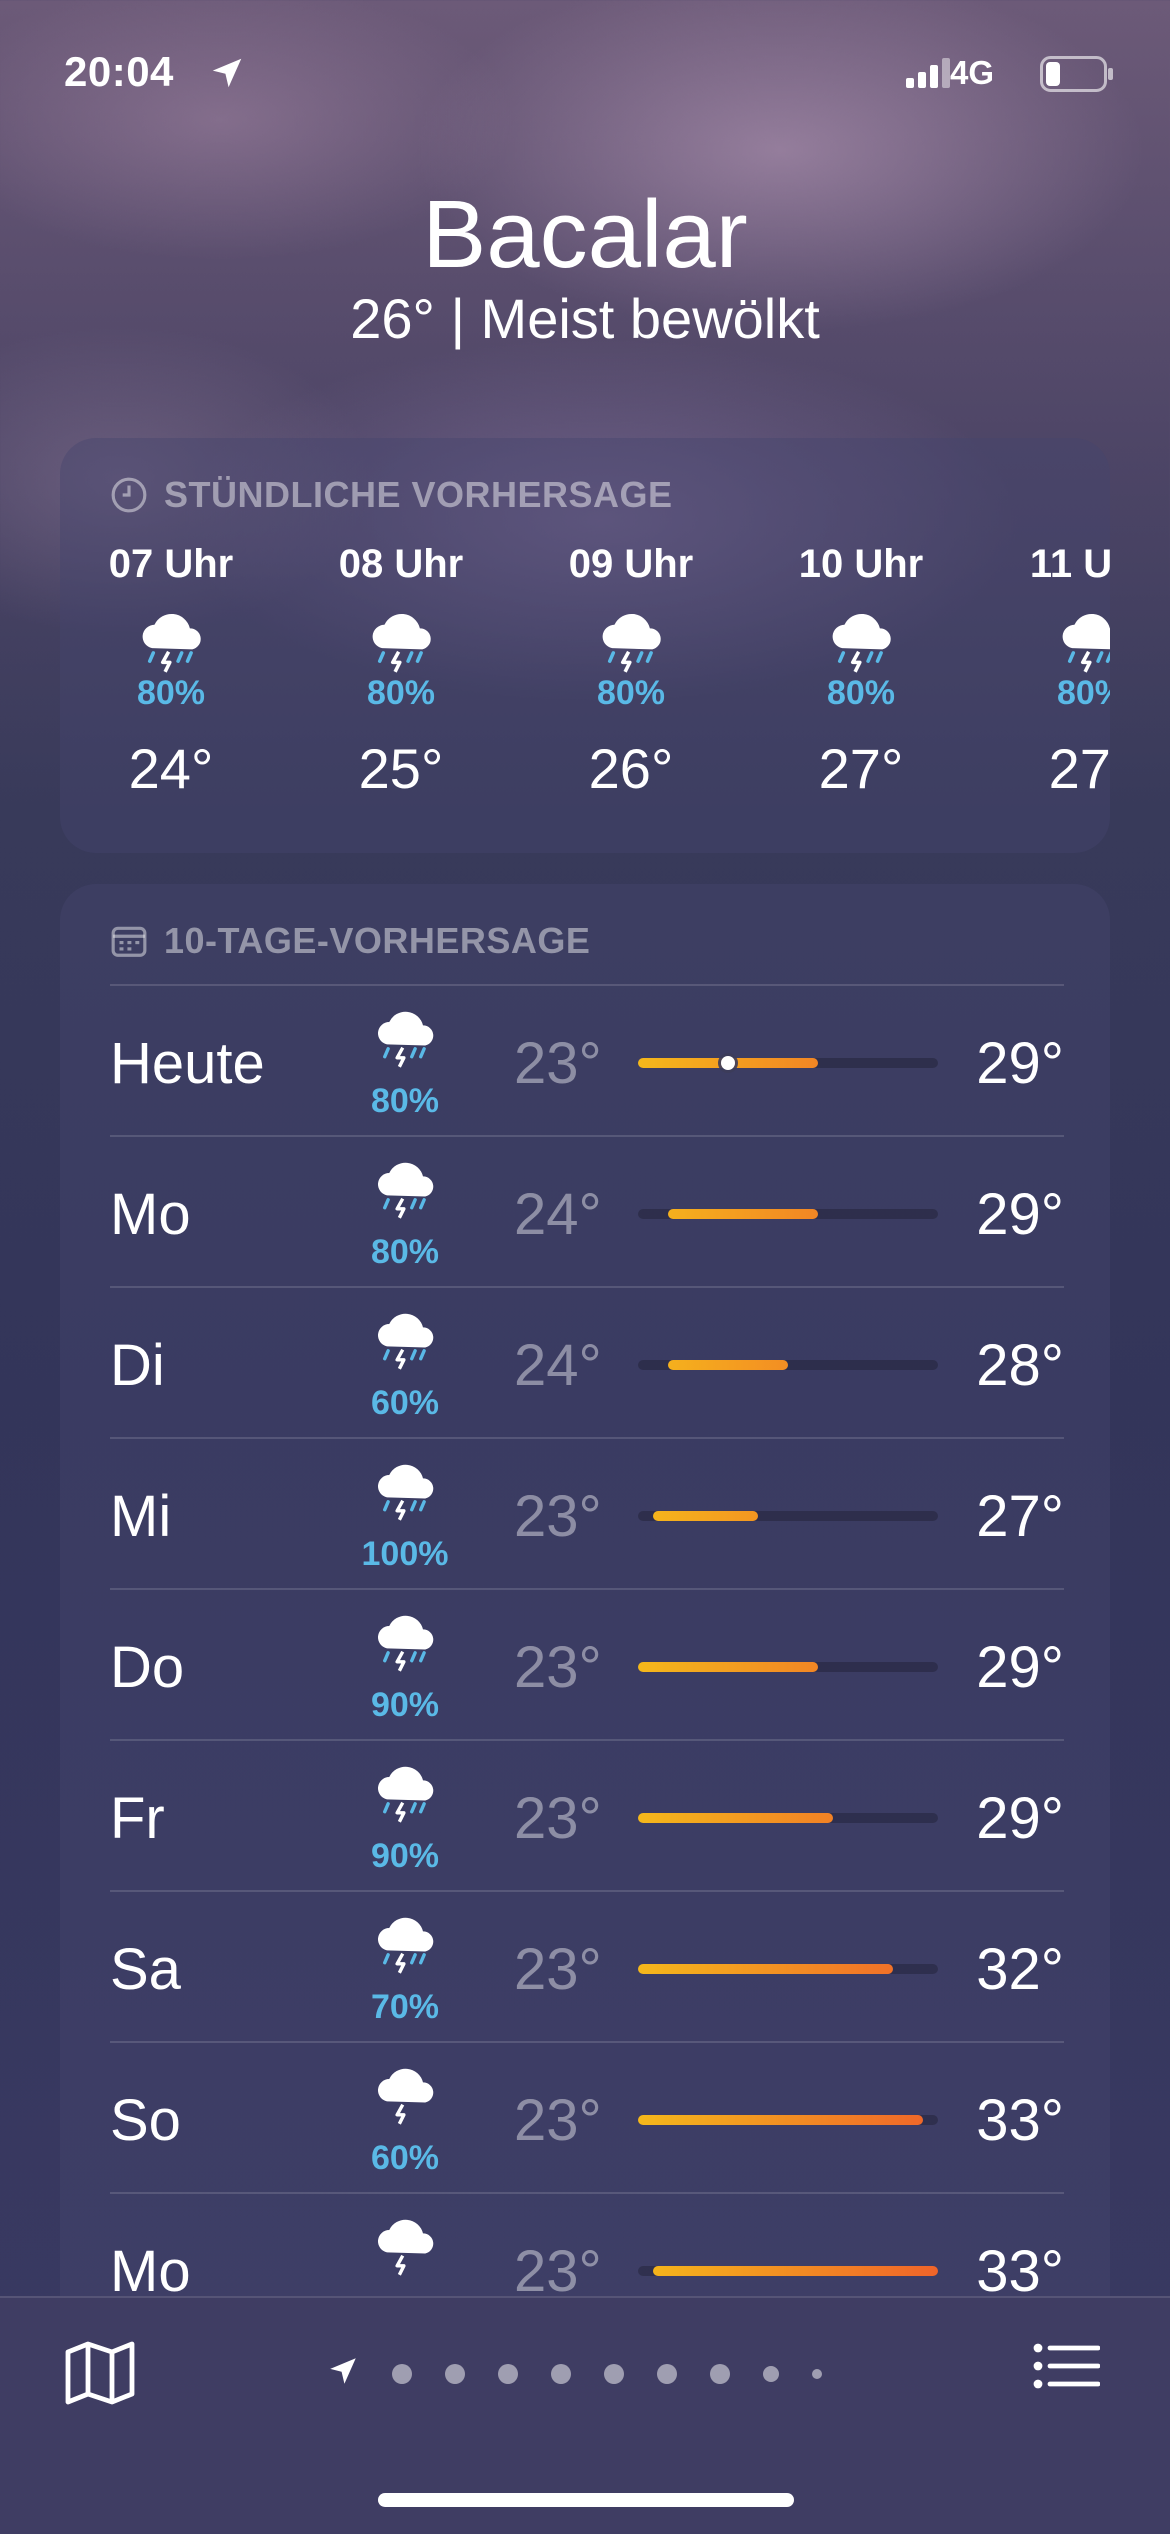 This screenshot has height=2534, width=1170. I want to click on daily-row: Fr 90% 23° 29°, so click(587, 1816).